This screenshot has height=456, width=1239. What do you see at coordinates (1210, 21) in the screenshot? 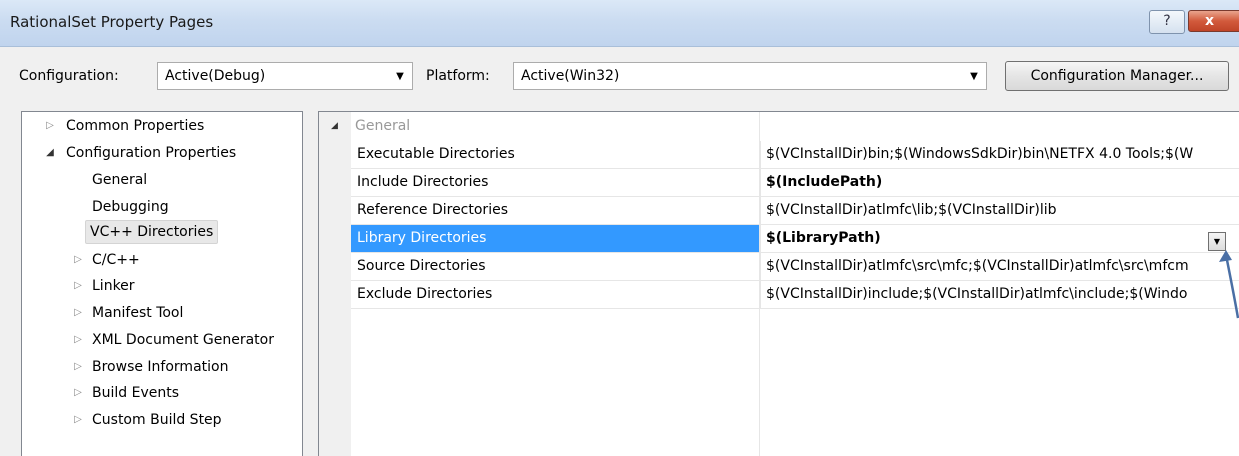
I see `close-icon: x` at bounding box center [1210, 21].